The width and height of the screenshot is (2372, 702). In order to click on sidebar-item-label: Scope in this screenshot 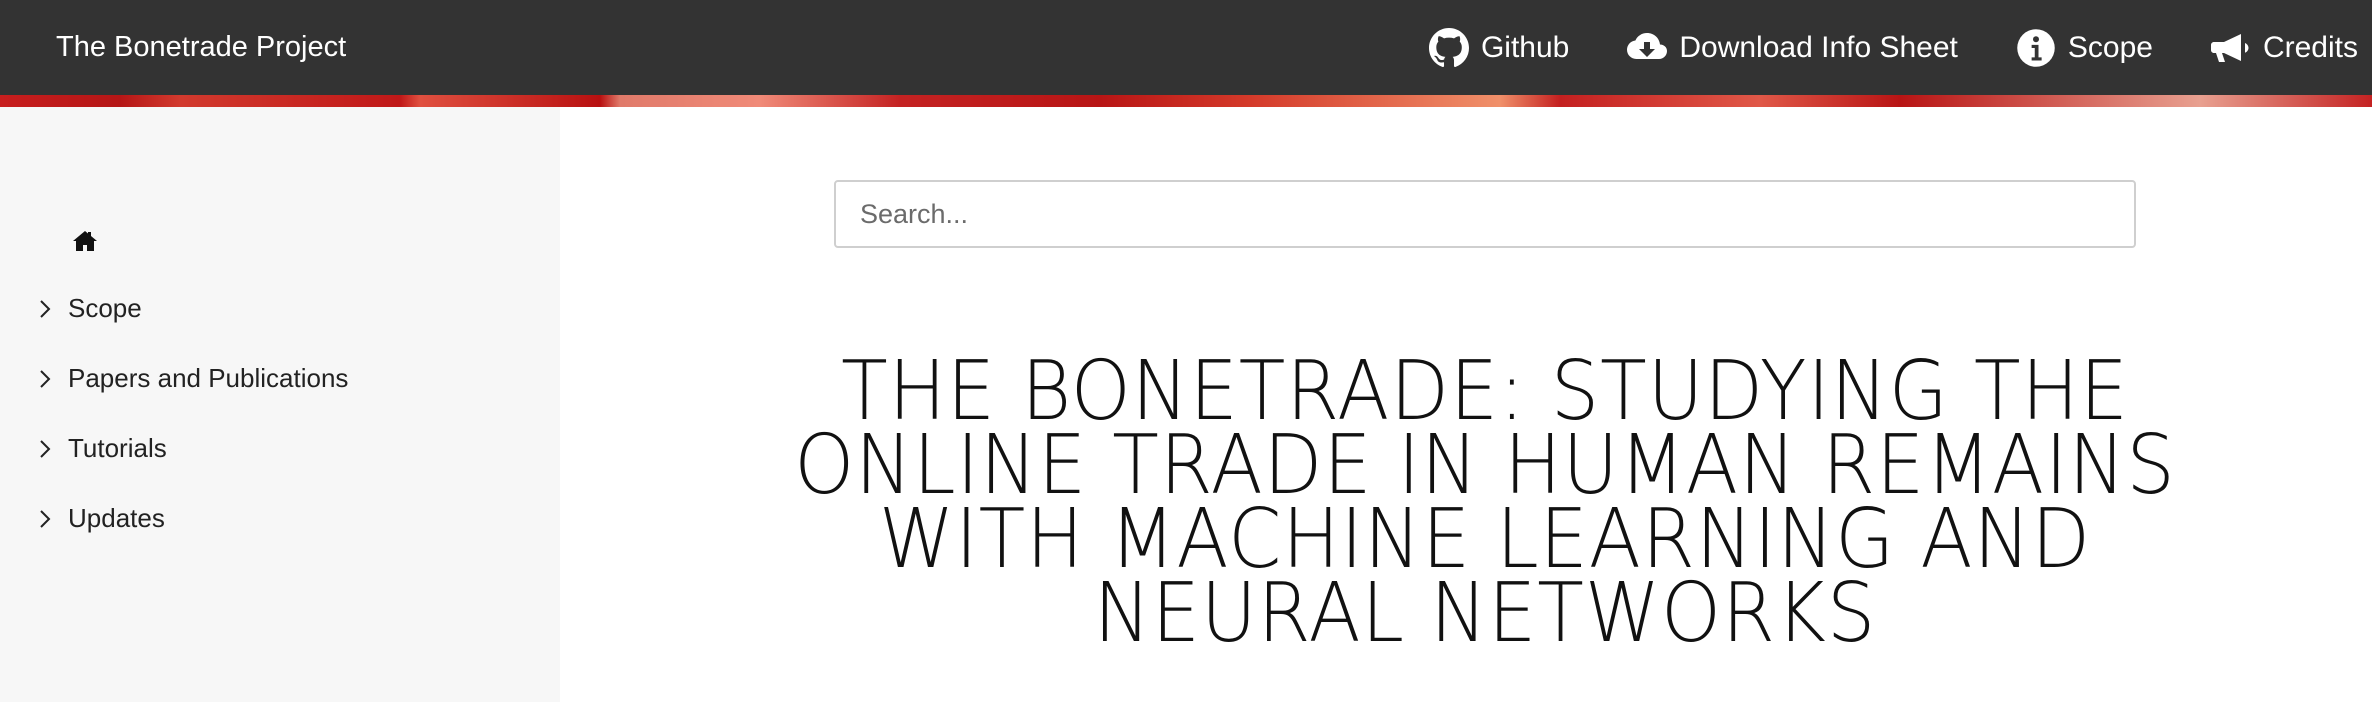, I will do `click(105, 308)`.